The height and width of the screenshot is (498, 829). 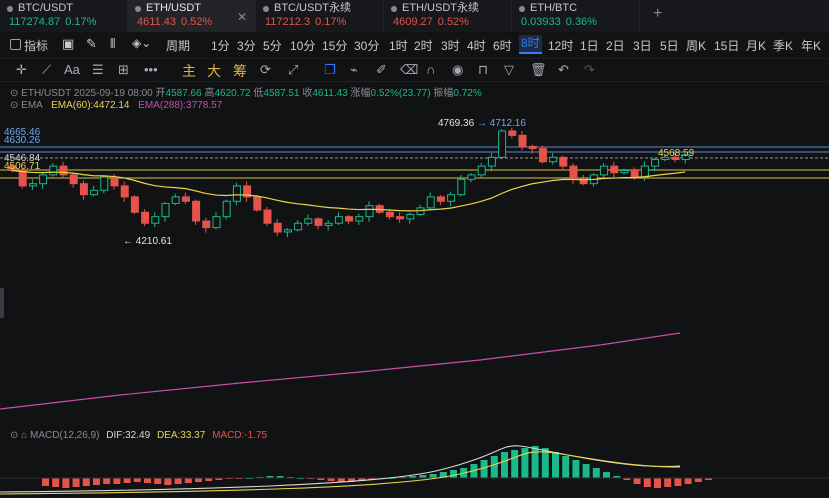 I want to click on last-price-annotation: 4568.59, so click(x=676, y=153).